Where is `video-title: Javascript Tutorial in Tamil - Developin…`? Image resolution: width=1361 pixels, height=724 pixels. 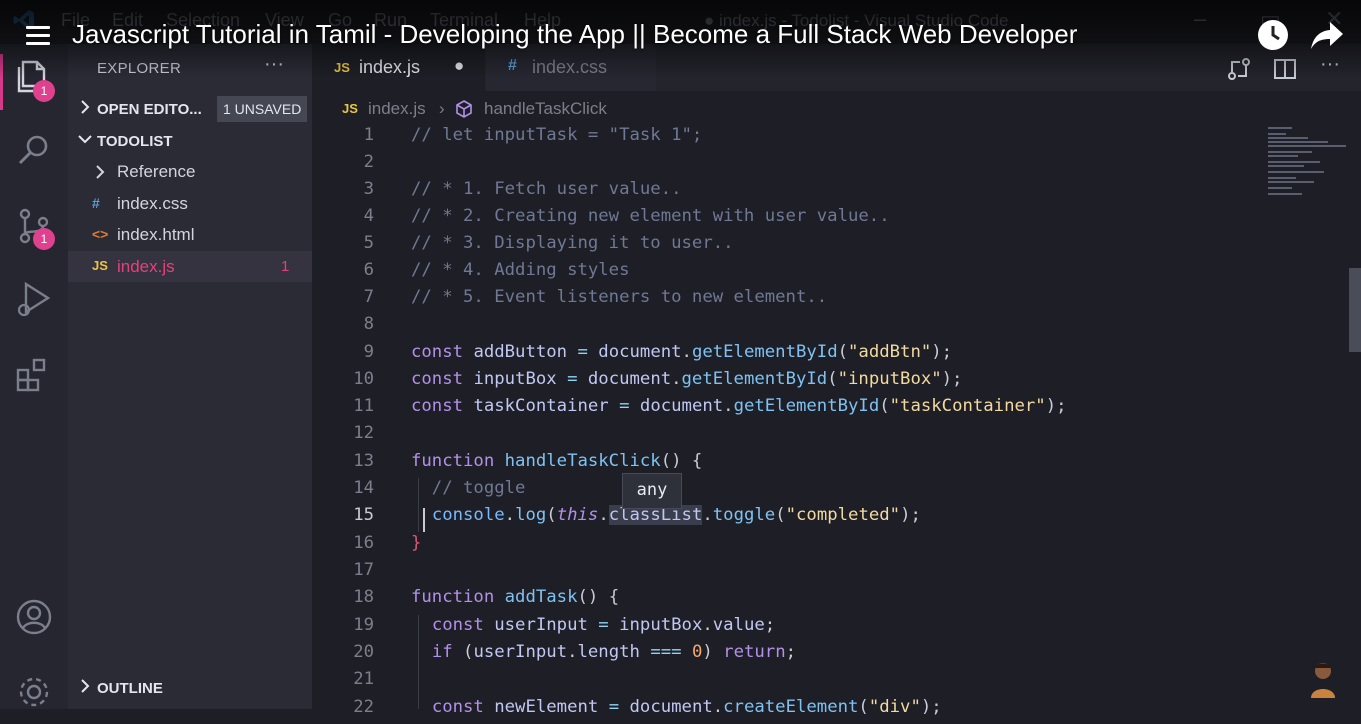 video-title: Javascript Tutorial in Tamil - Developin… is located at coordinates (574, 34).